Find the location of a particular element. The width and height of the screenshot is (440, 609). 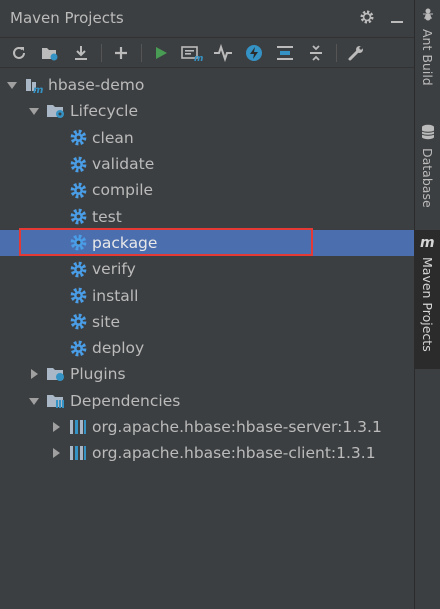

phase-label: verify is located at coordinates (114, 269).